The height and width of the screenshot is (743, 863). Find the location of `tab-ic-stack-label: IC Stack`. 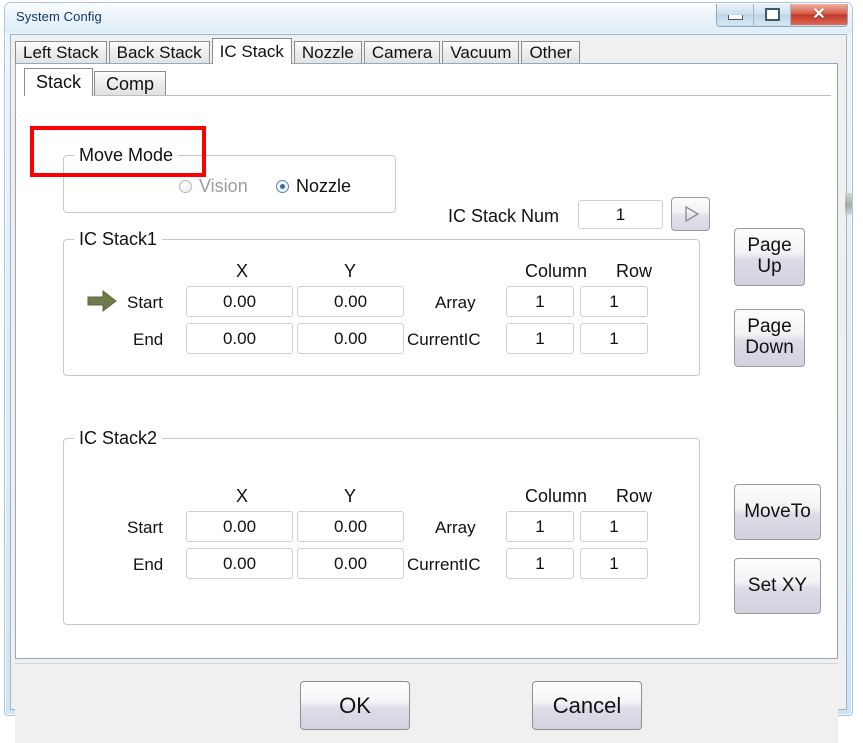

tab-ic-stack-label: IC Stack is located at coordinates (251, 51).